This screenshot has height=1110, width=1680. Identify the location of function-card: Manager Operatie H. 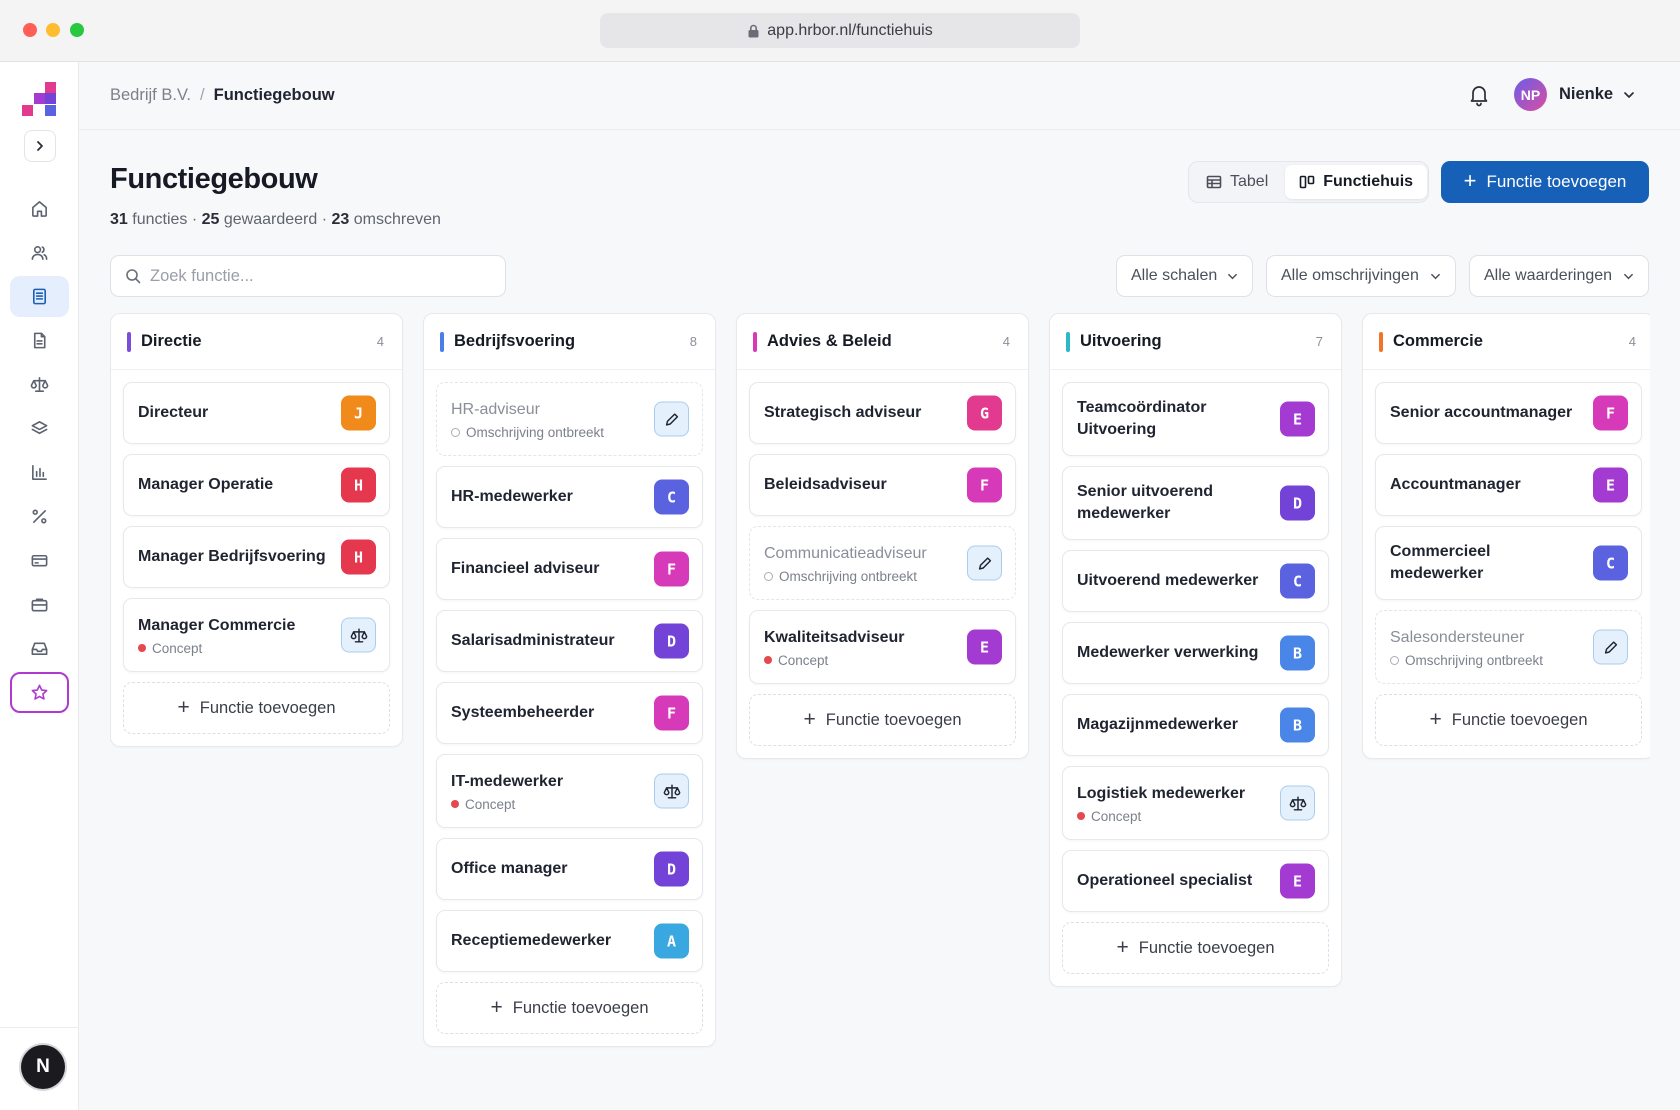
(256, 485).